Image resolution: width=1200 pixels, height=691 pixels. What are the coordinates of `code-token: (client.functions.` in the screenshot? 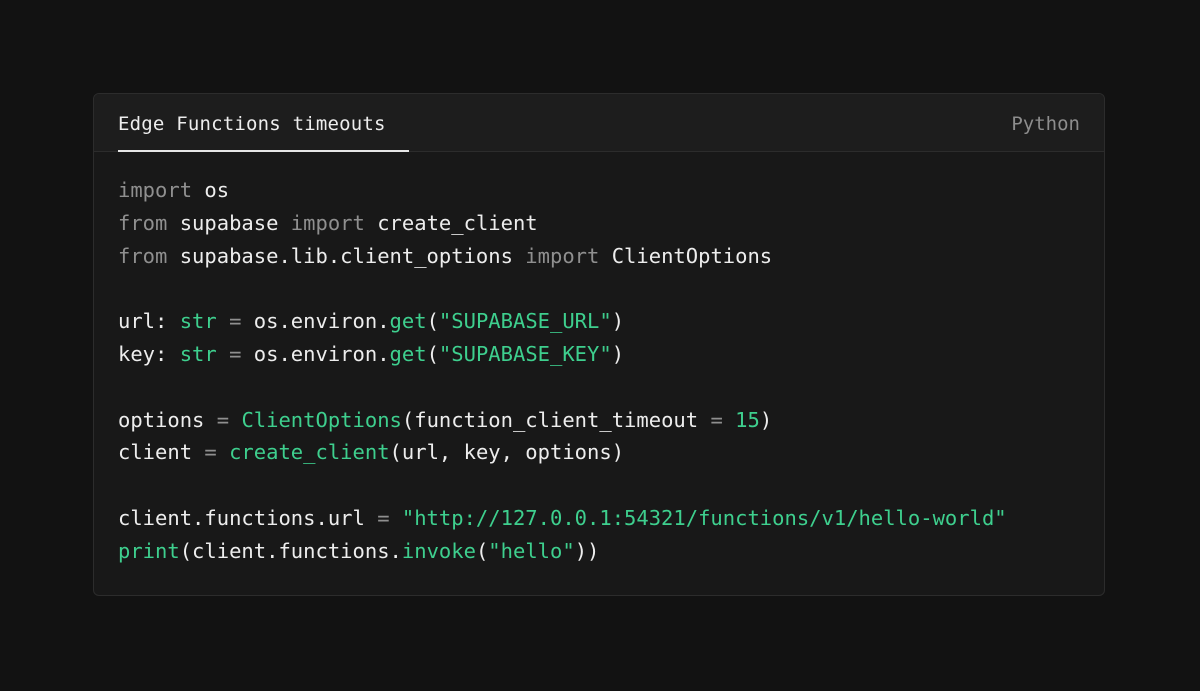 It's located at (290, 550).